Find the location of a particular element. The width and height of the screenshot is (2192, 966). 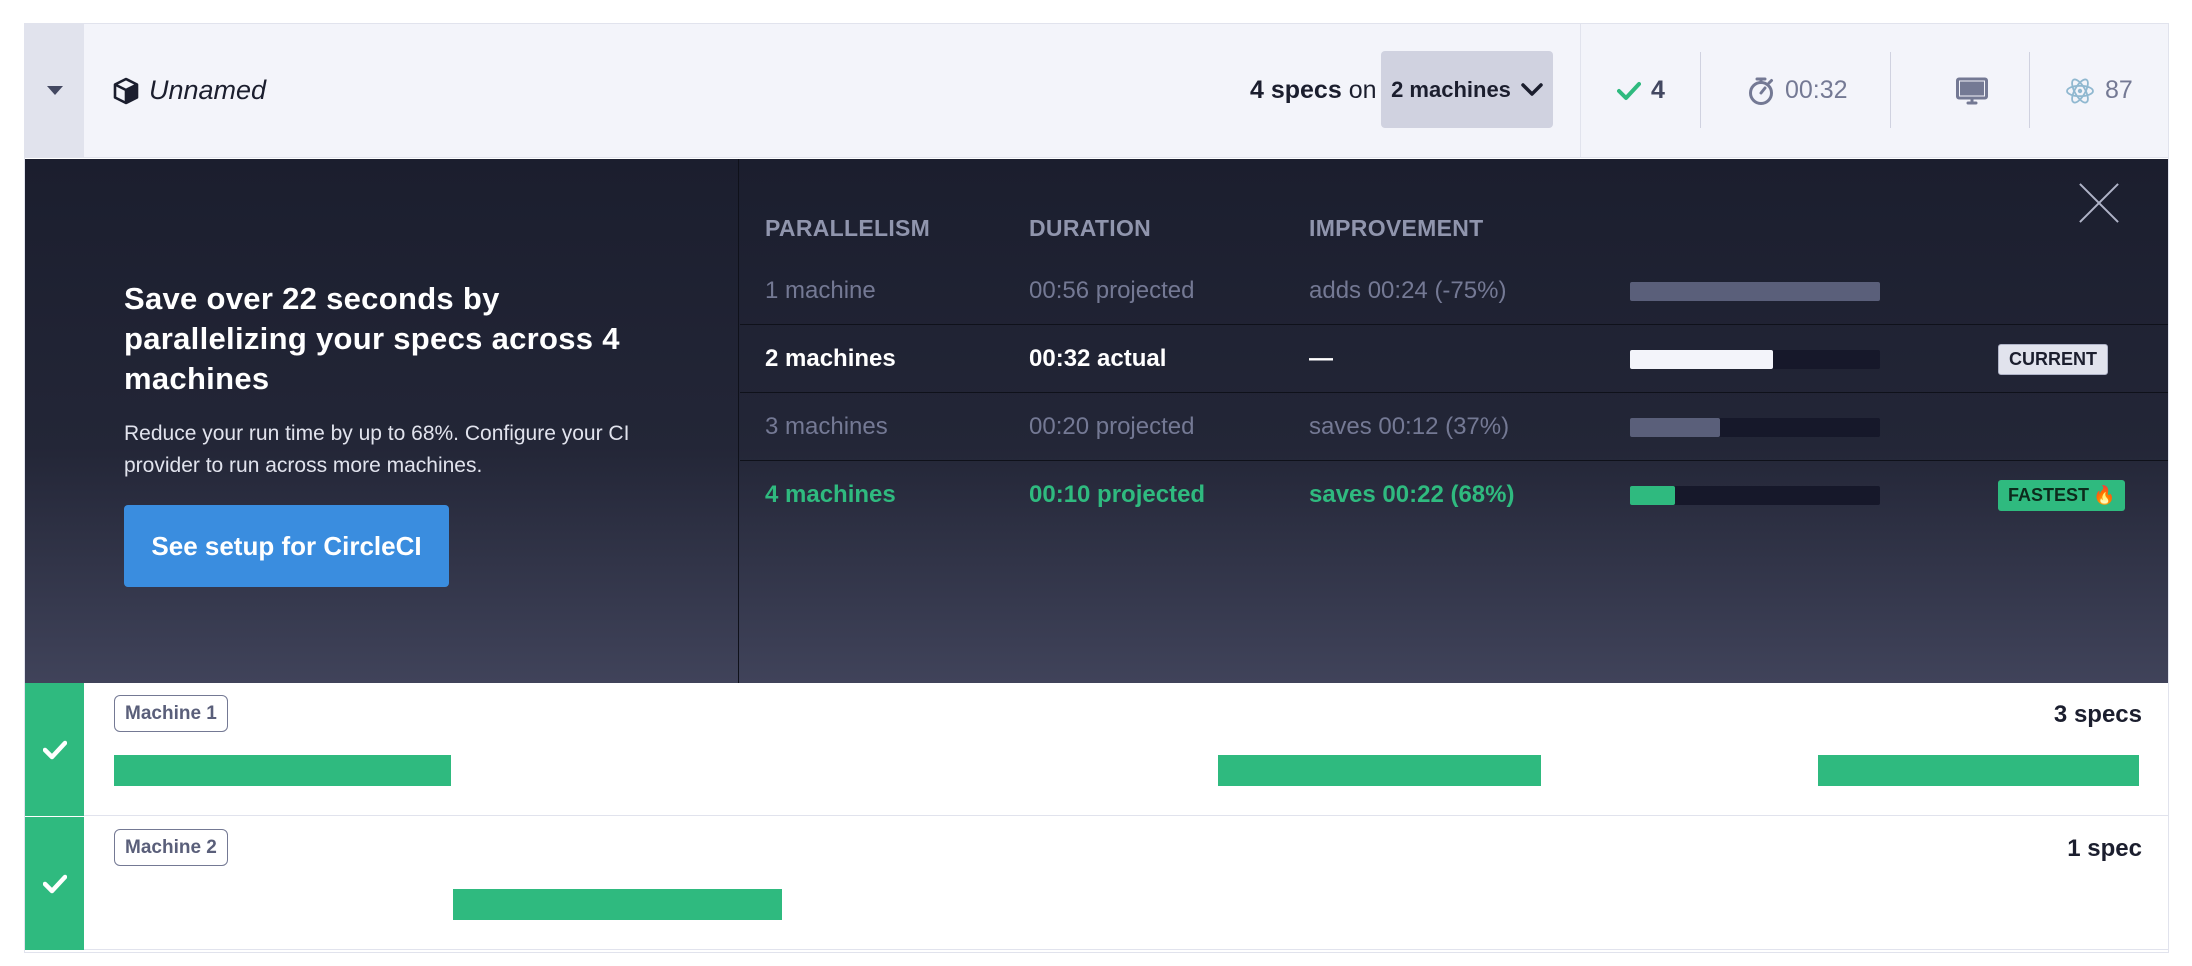

caret-down-icon is located at coordinates (54, 90).